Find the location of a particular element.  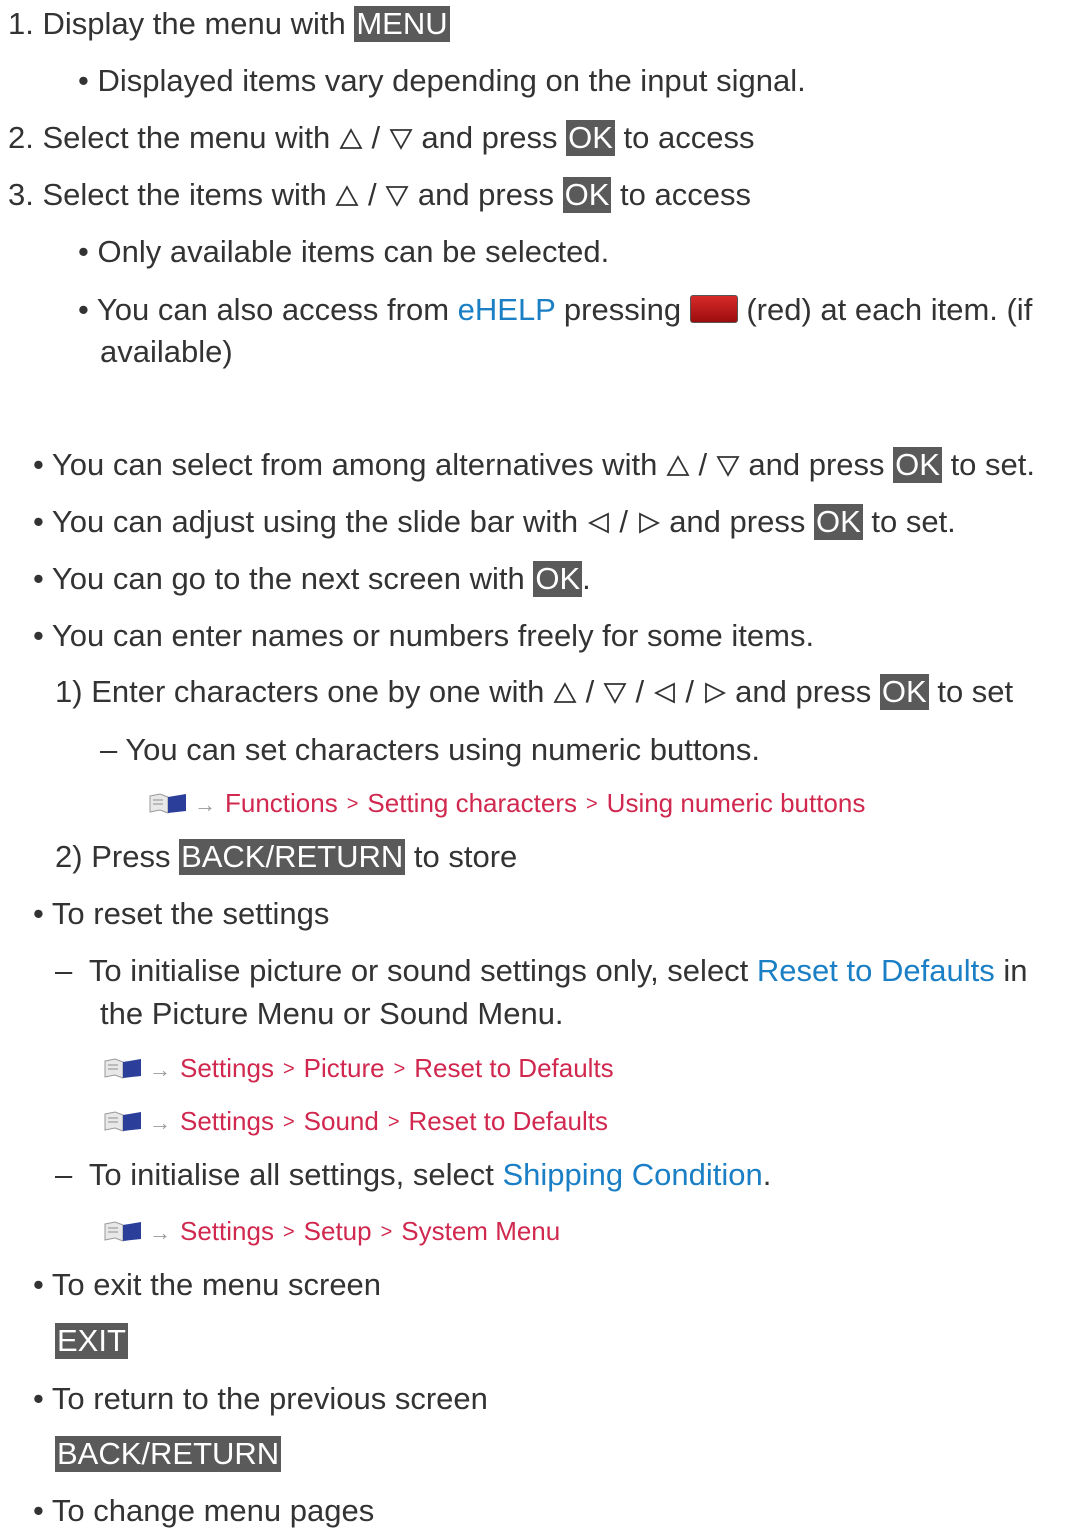

return-key-line: BACK/RETURN is located at coordinates (168, 1454).